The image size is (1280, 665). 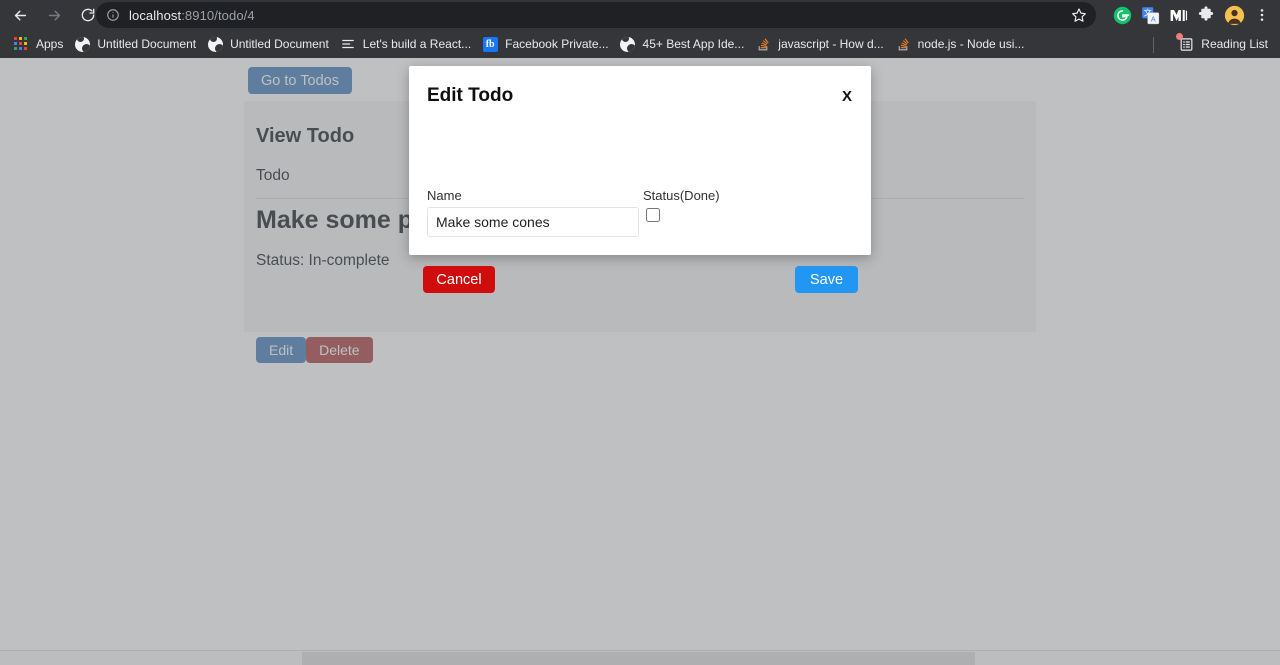 I want to click on list-icon, so click(x=348, y=44).